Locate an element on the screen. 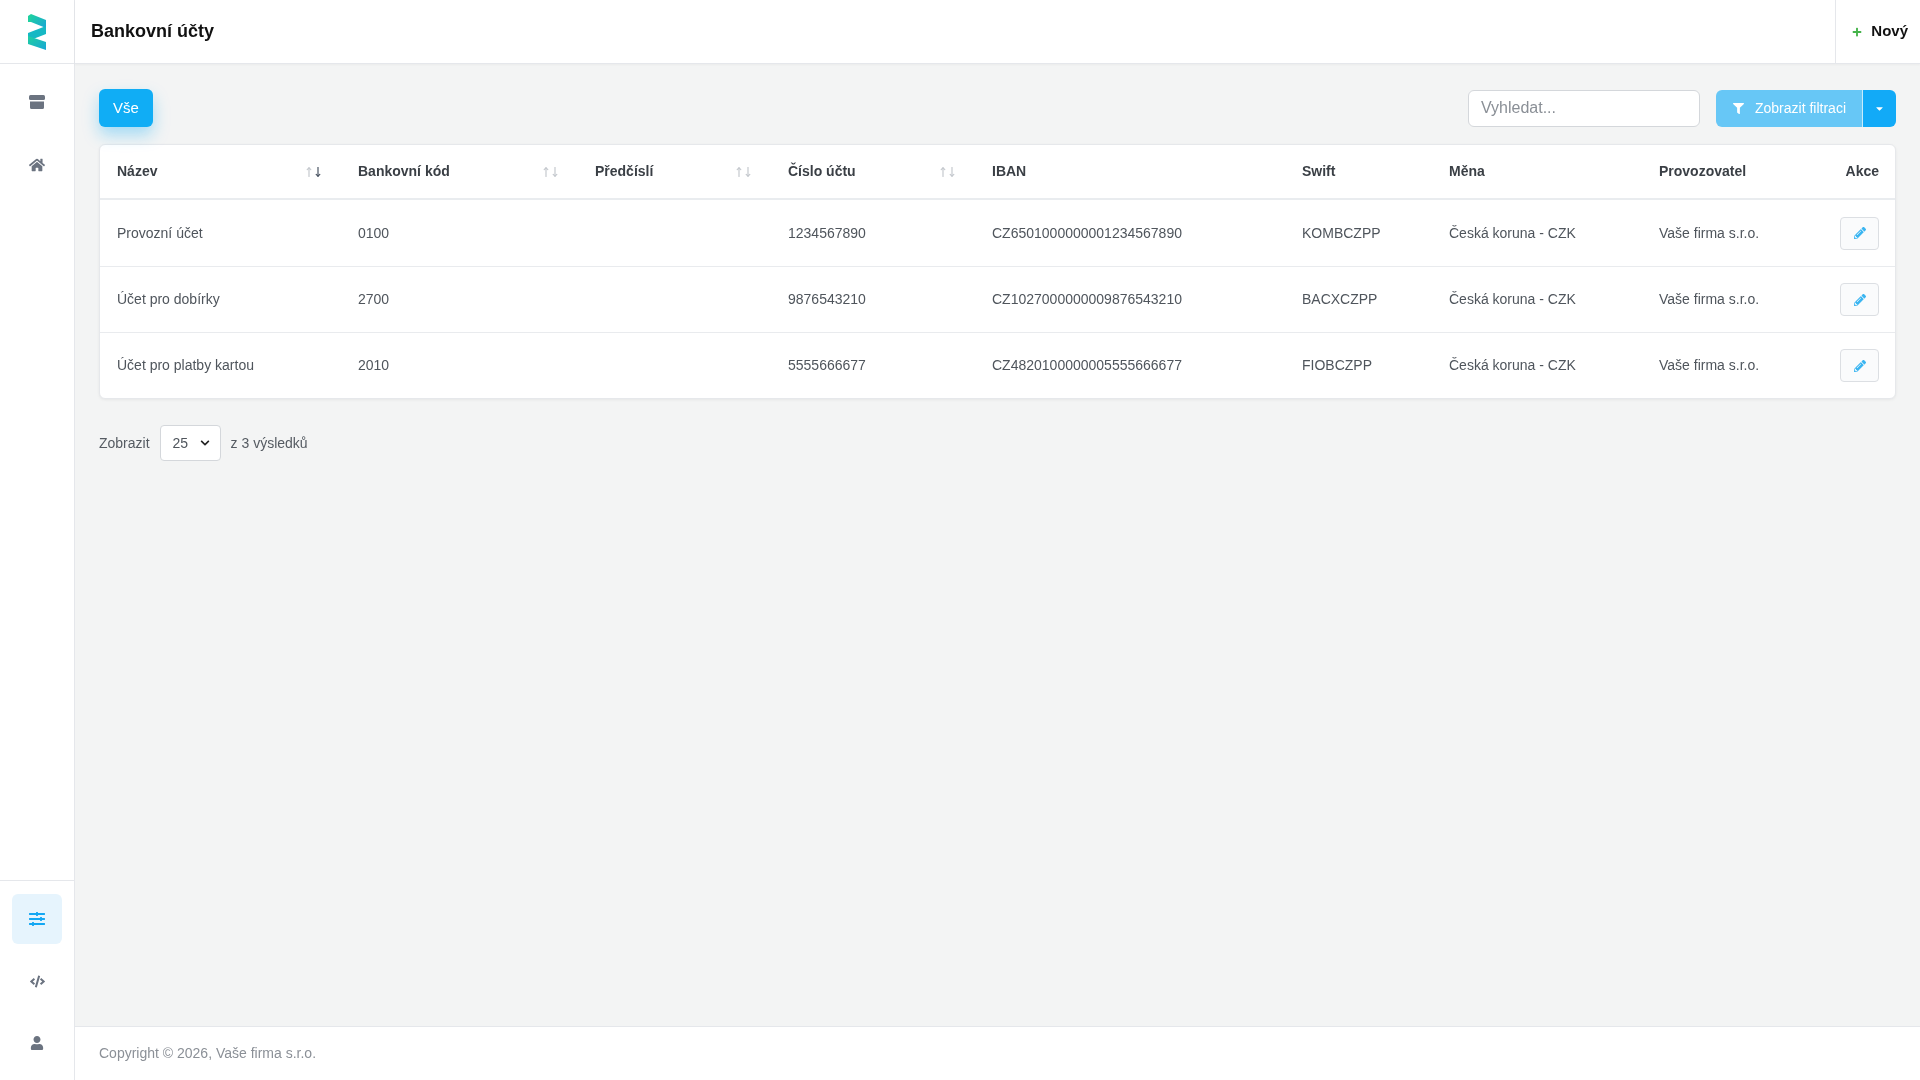 This screenshot has height=1080, width=1920. copyright-text: Copyright © 2026, Vaše firma s.r.o. is located at coordinates (208, 1053).